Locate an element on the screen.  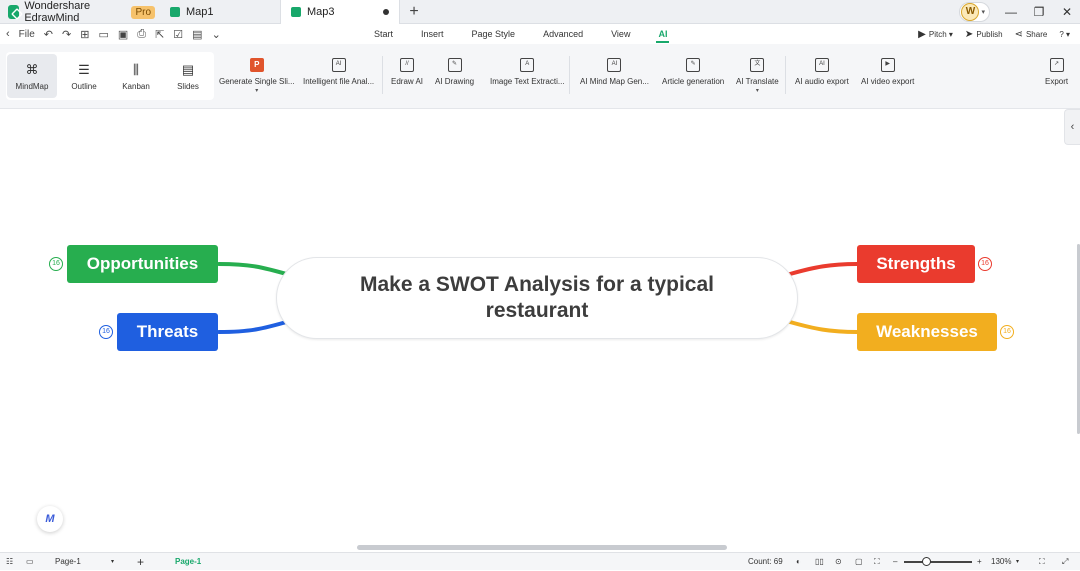
view-kanban-button: ⫼ Kanban is located at coordinates (136, 76).